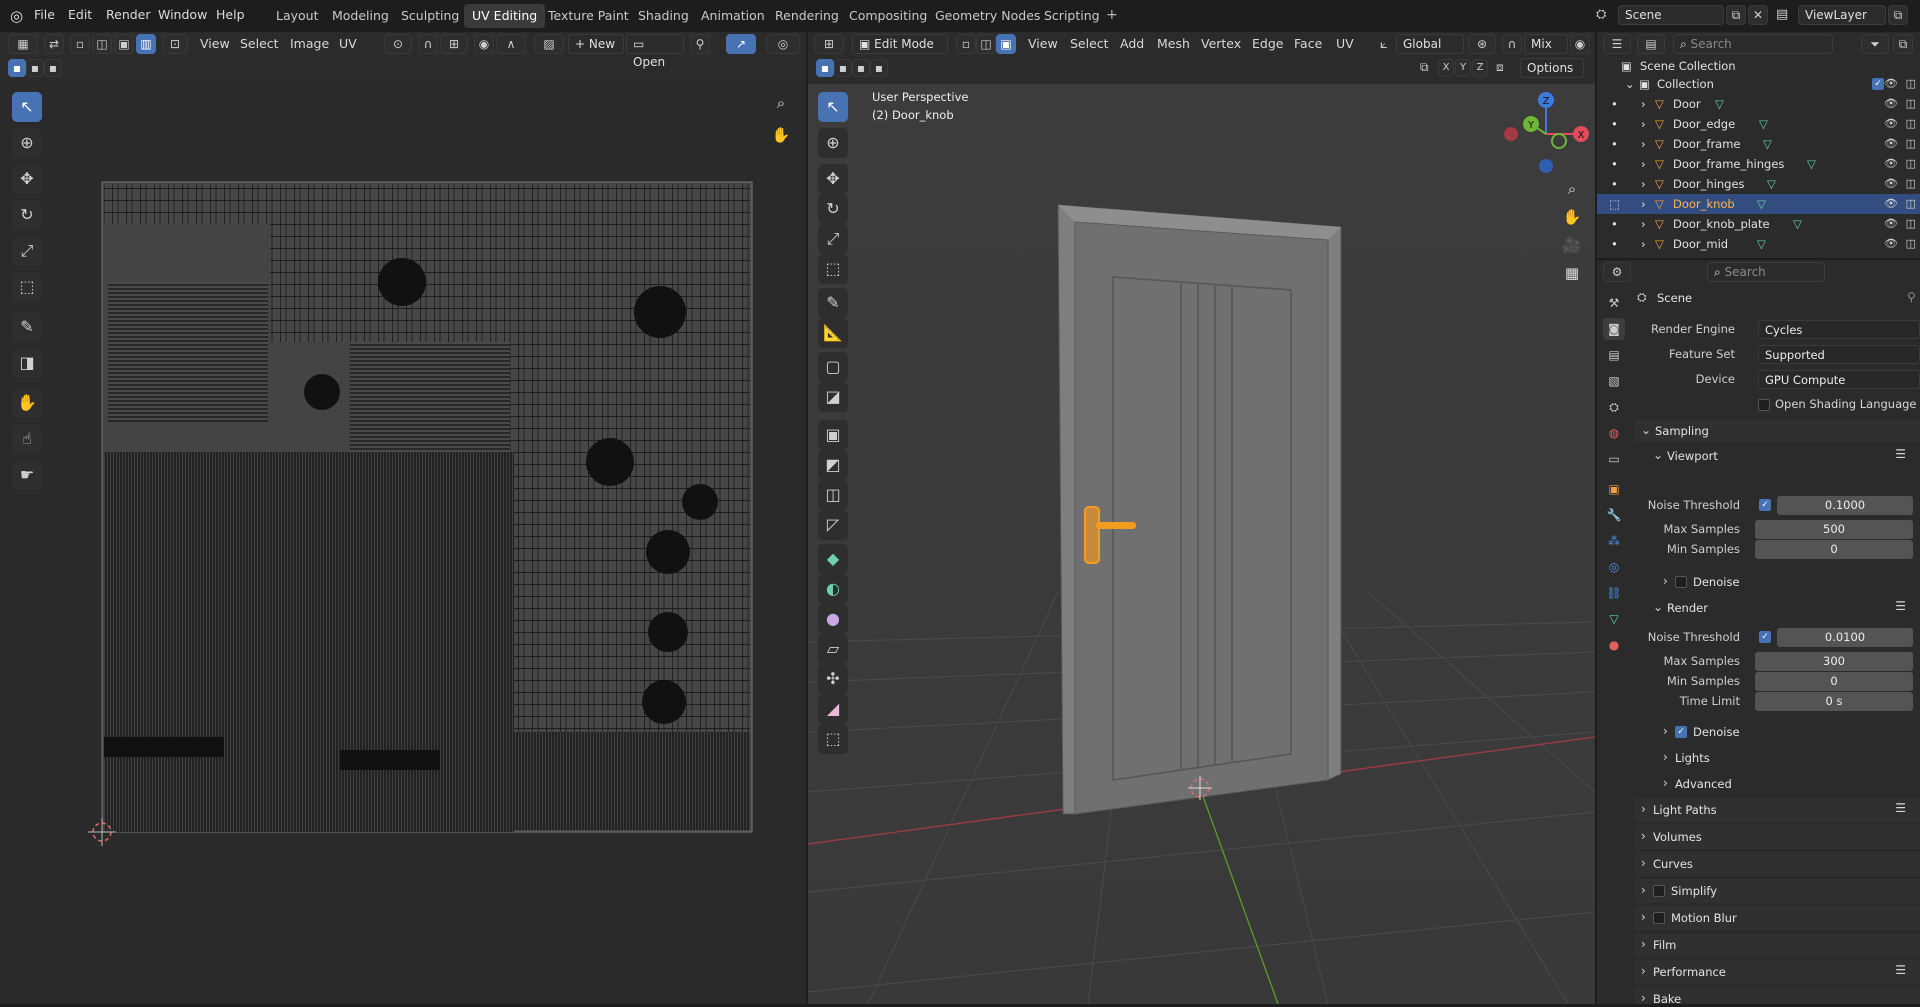 This screenshot has height=1007, width=1920. I want to click on tab-object-icon: ▣, so click(1614, 489).